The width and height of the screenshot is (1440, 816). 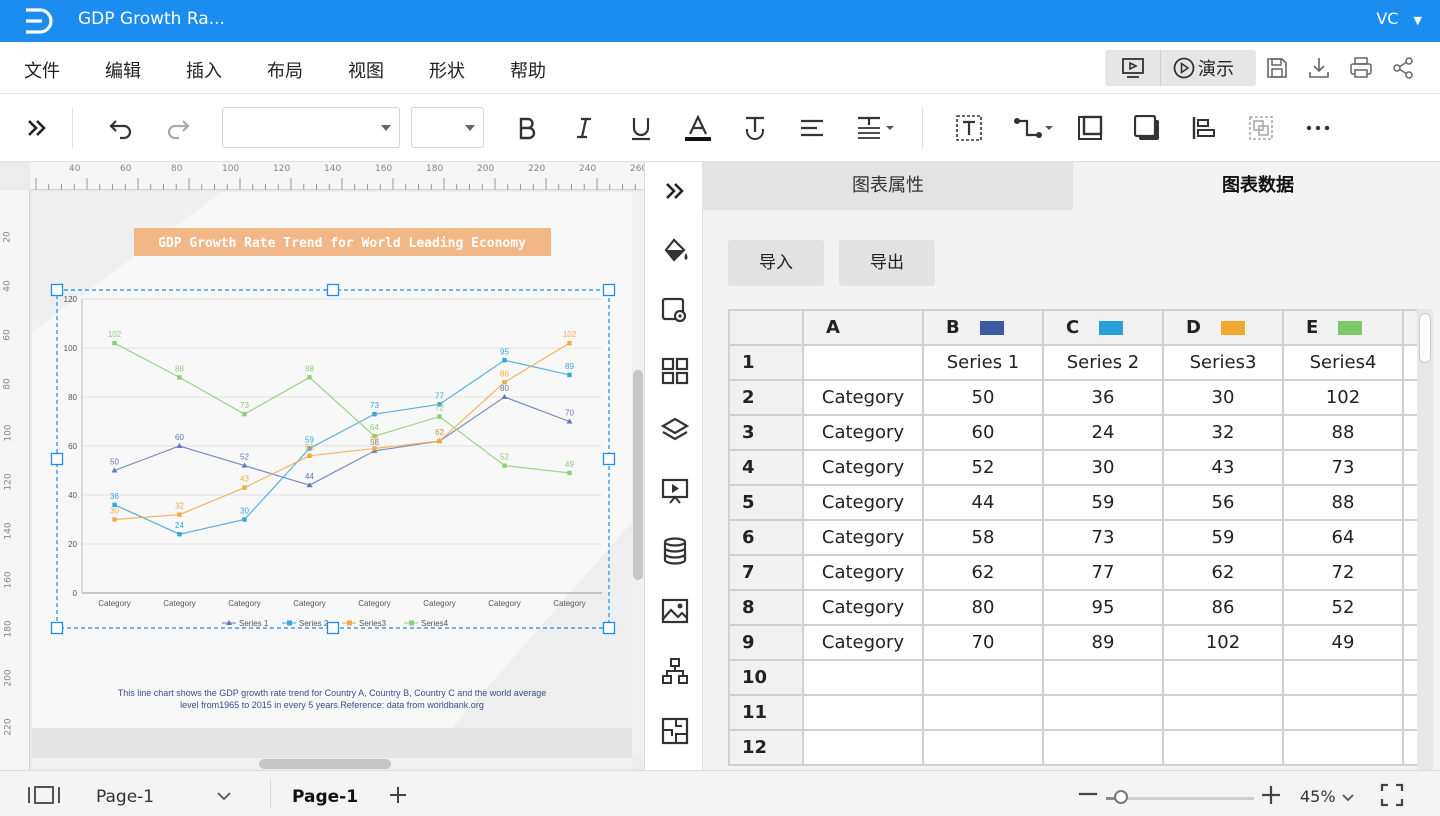 I want to click on grid-cell: Series3, so click(x=1223, y=362).